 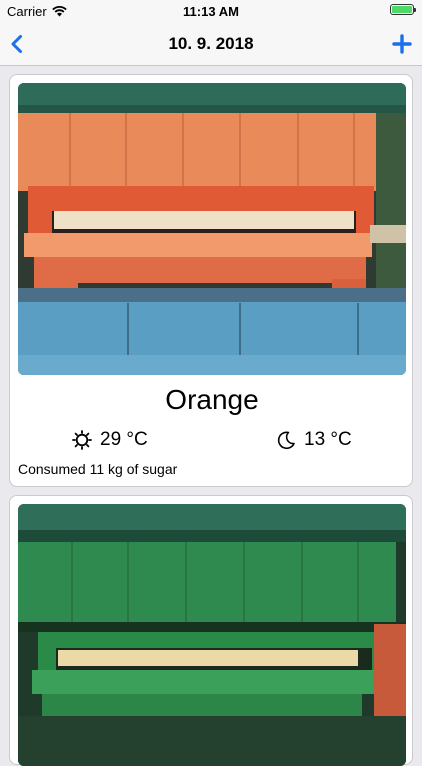 I want to click on battery-level, so click(x=402, y=9).